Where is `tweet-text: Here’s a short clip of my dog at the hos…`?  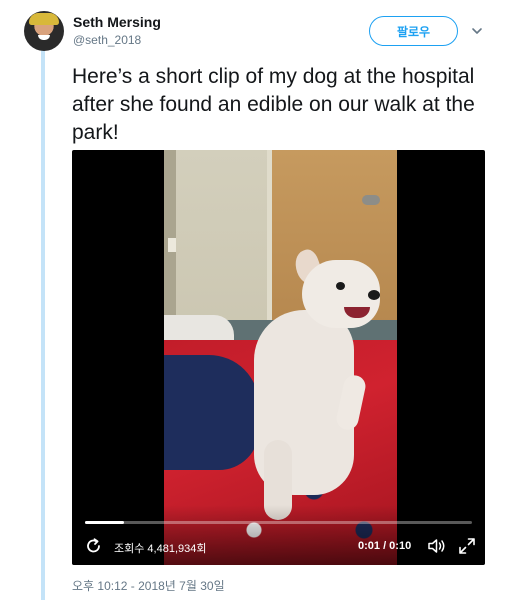
tweet-text: Here’s a short clip of my dog at the hos… is located at coordinates (273, 104).